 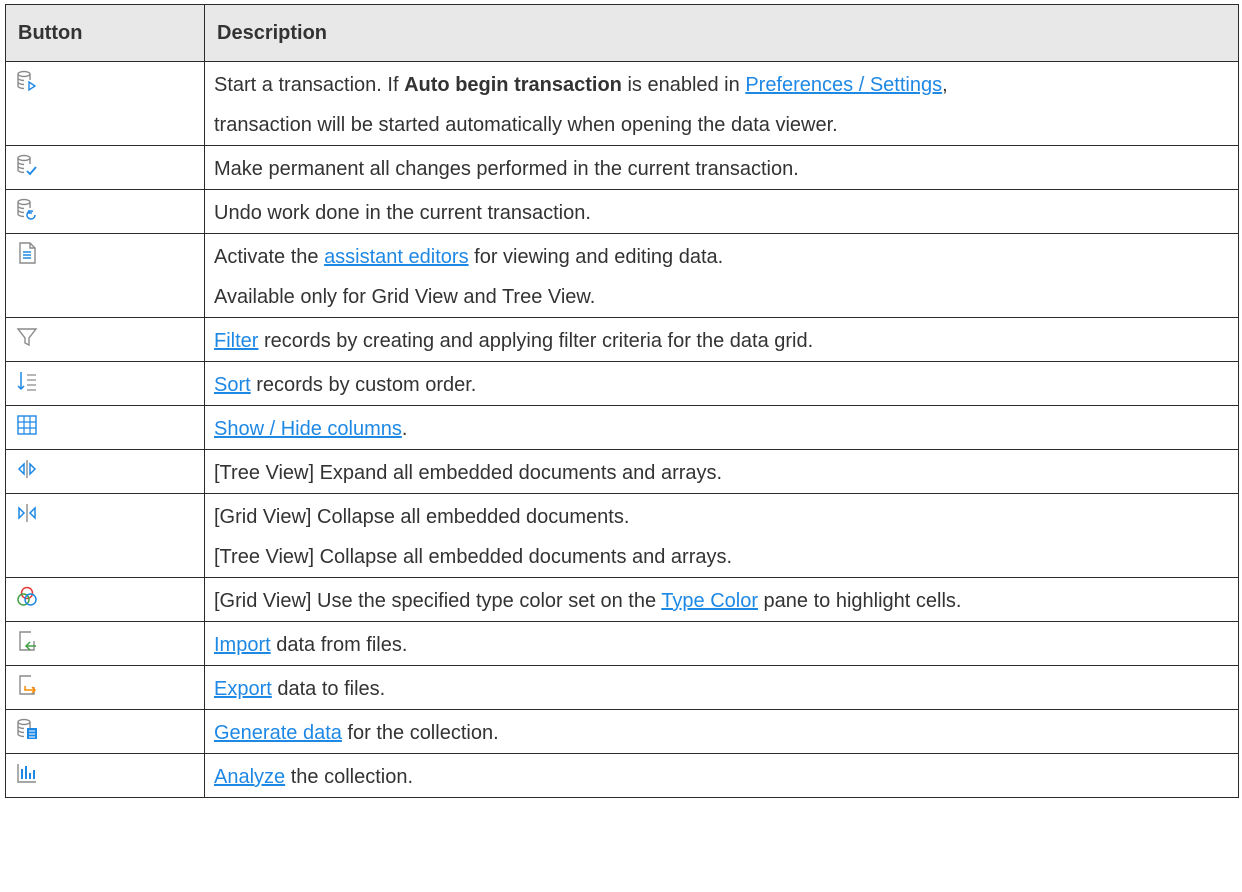 I want to click on description-text: for viewing and editing data., so click(x=596, y=257).